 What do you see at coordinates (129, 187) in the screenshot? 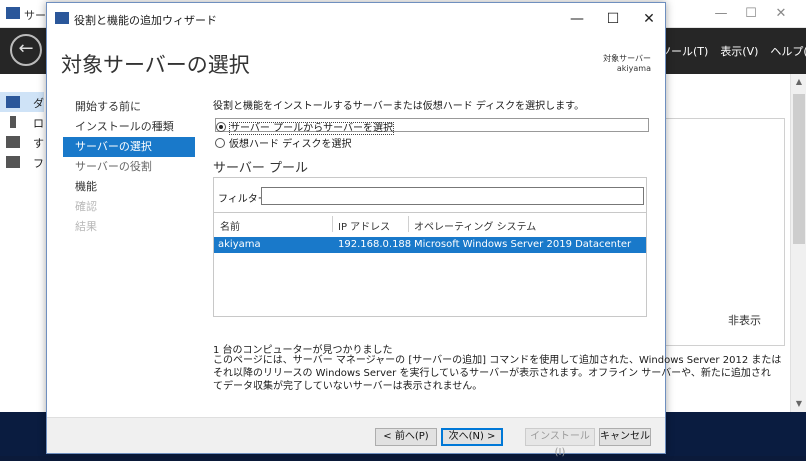
I see `nav-features: 機能` at bounding box center [129, 187].